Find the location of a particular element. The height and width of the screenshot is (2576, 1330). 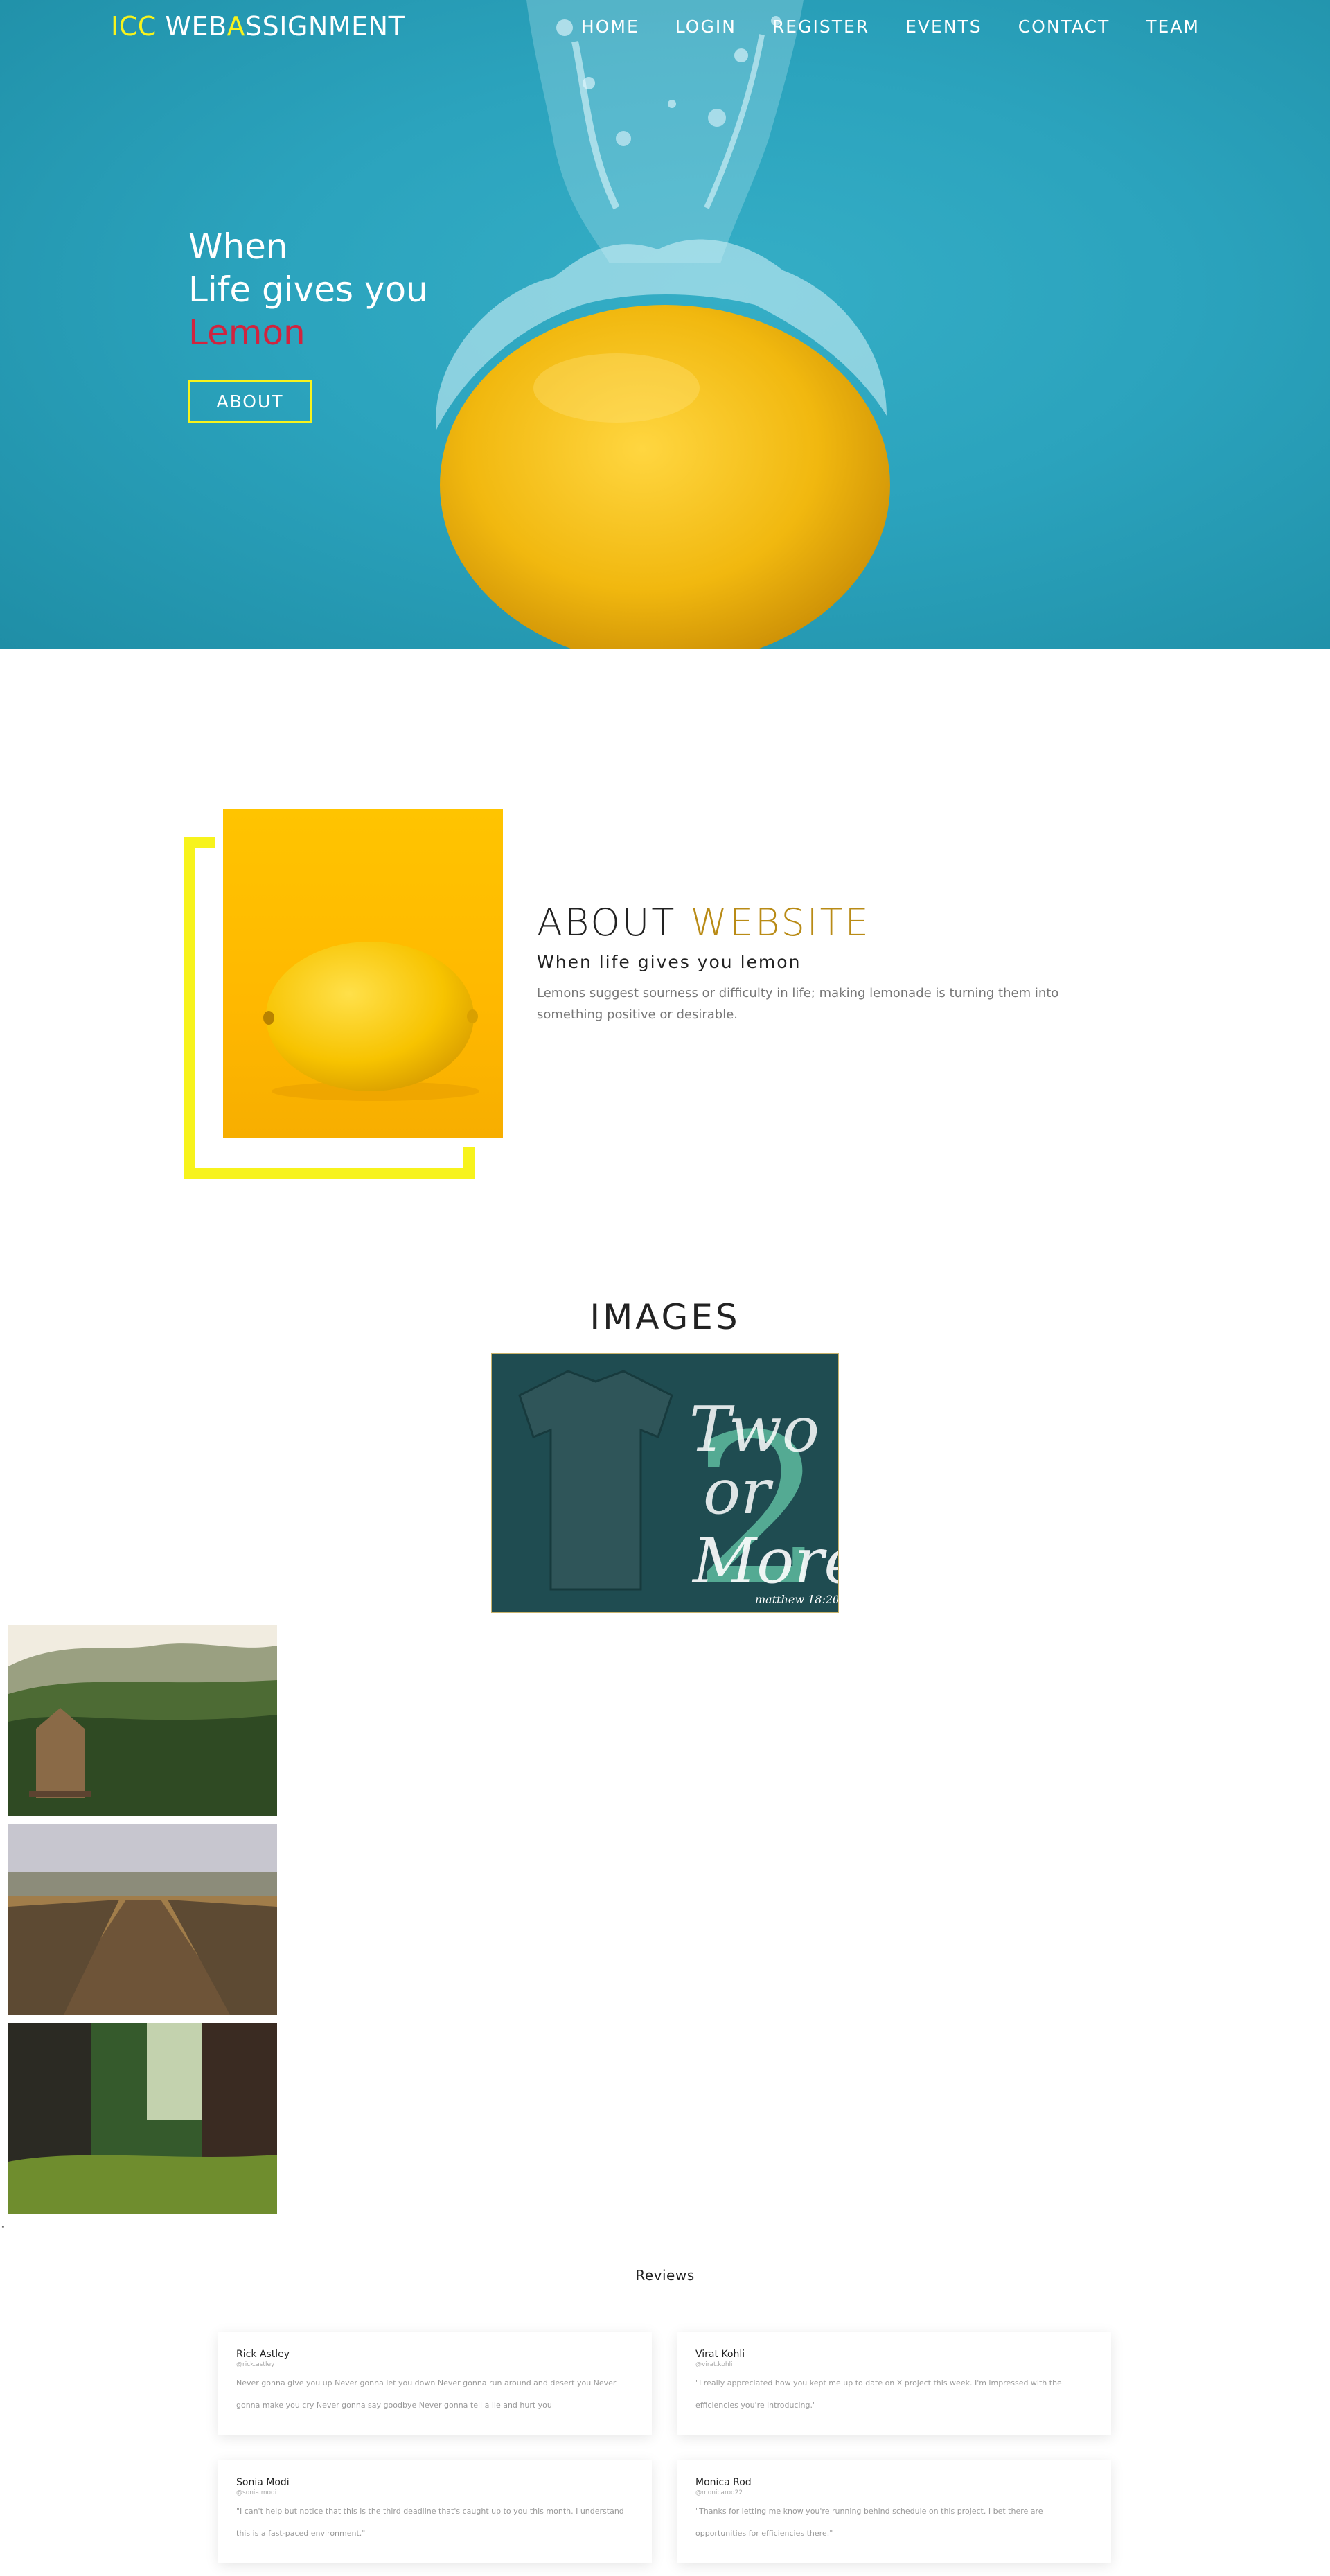

about-title-main: ABOUT is located at coordinates (607, 922).